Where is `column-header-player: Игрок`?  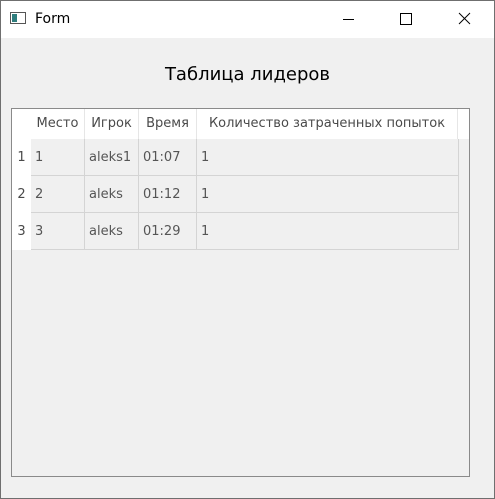
column-header-player: Игрок is located at coordinates (112, 124).